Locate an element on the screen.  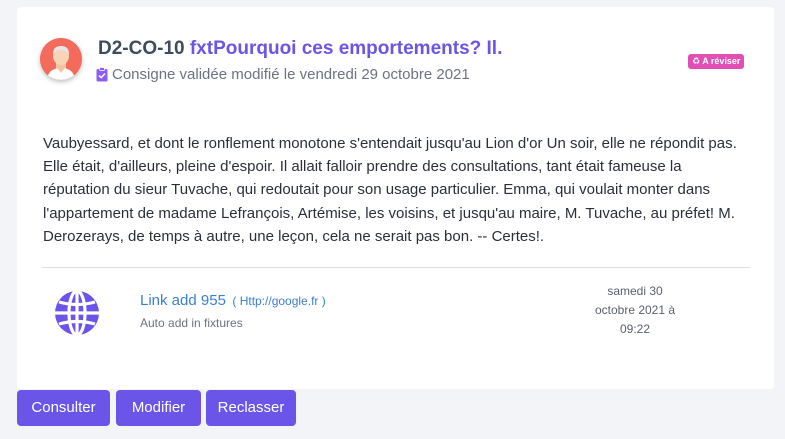
link-line: Link add 955 ( Http://google.fr ) is located at coordinates (233, 301).